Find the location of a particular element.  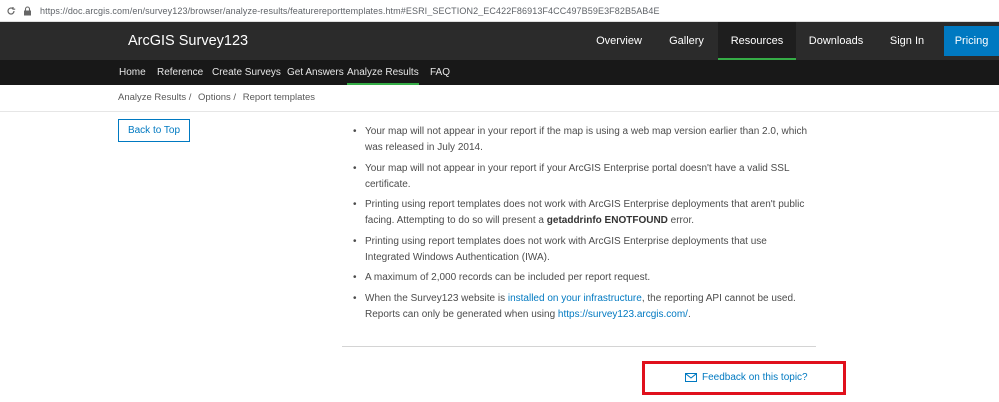

subnav-reference: Reference is located at coordinates (180, 72).